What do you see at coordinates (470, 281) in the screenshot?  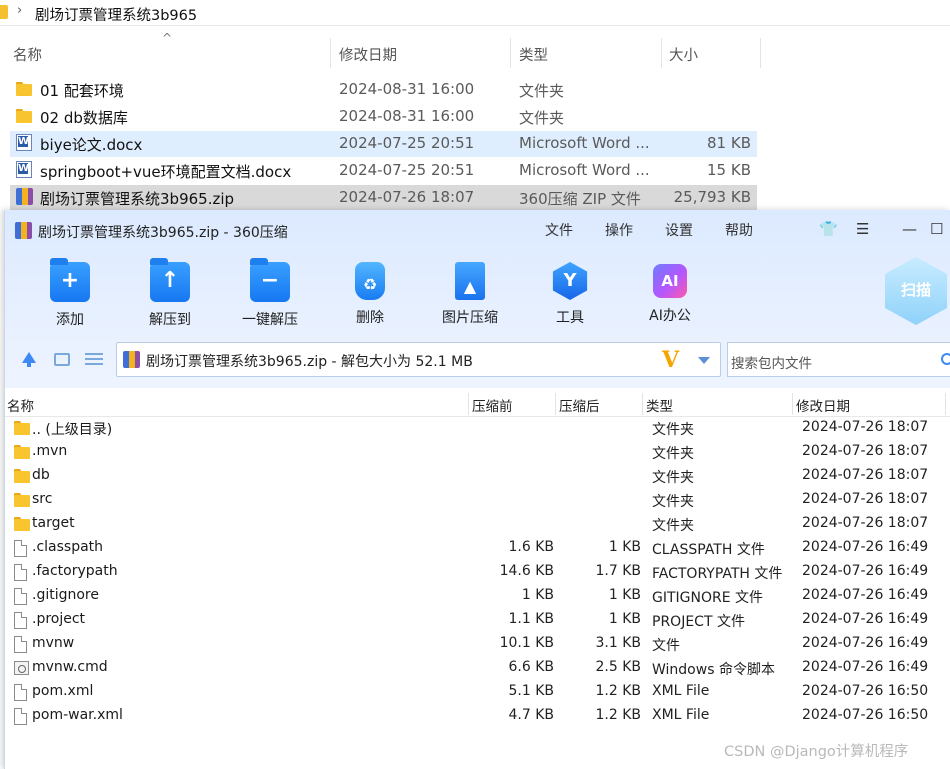 I see `image-compress-icon: ▲` at bounding box center [470, 281].